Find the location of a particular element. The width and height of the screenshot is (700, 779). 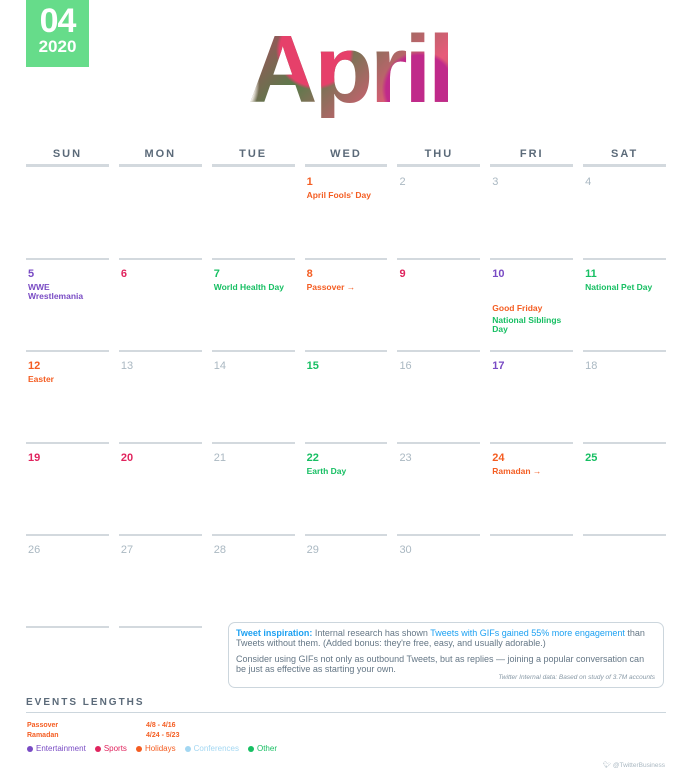

day-cell-13: 13 is located at coordinates (160, 398).